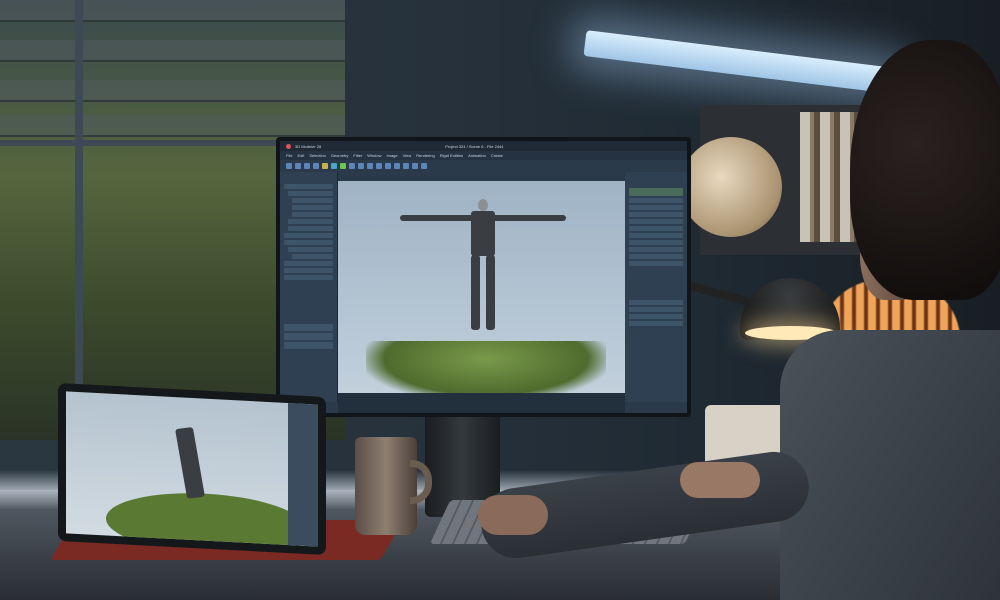  What do you see at coordinates (374, 155) in the screenshot?
I see `menu-window: Window` at bounding box center [374, 155].